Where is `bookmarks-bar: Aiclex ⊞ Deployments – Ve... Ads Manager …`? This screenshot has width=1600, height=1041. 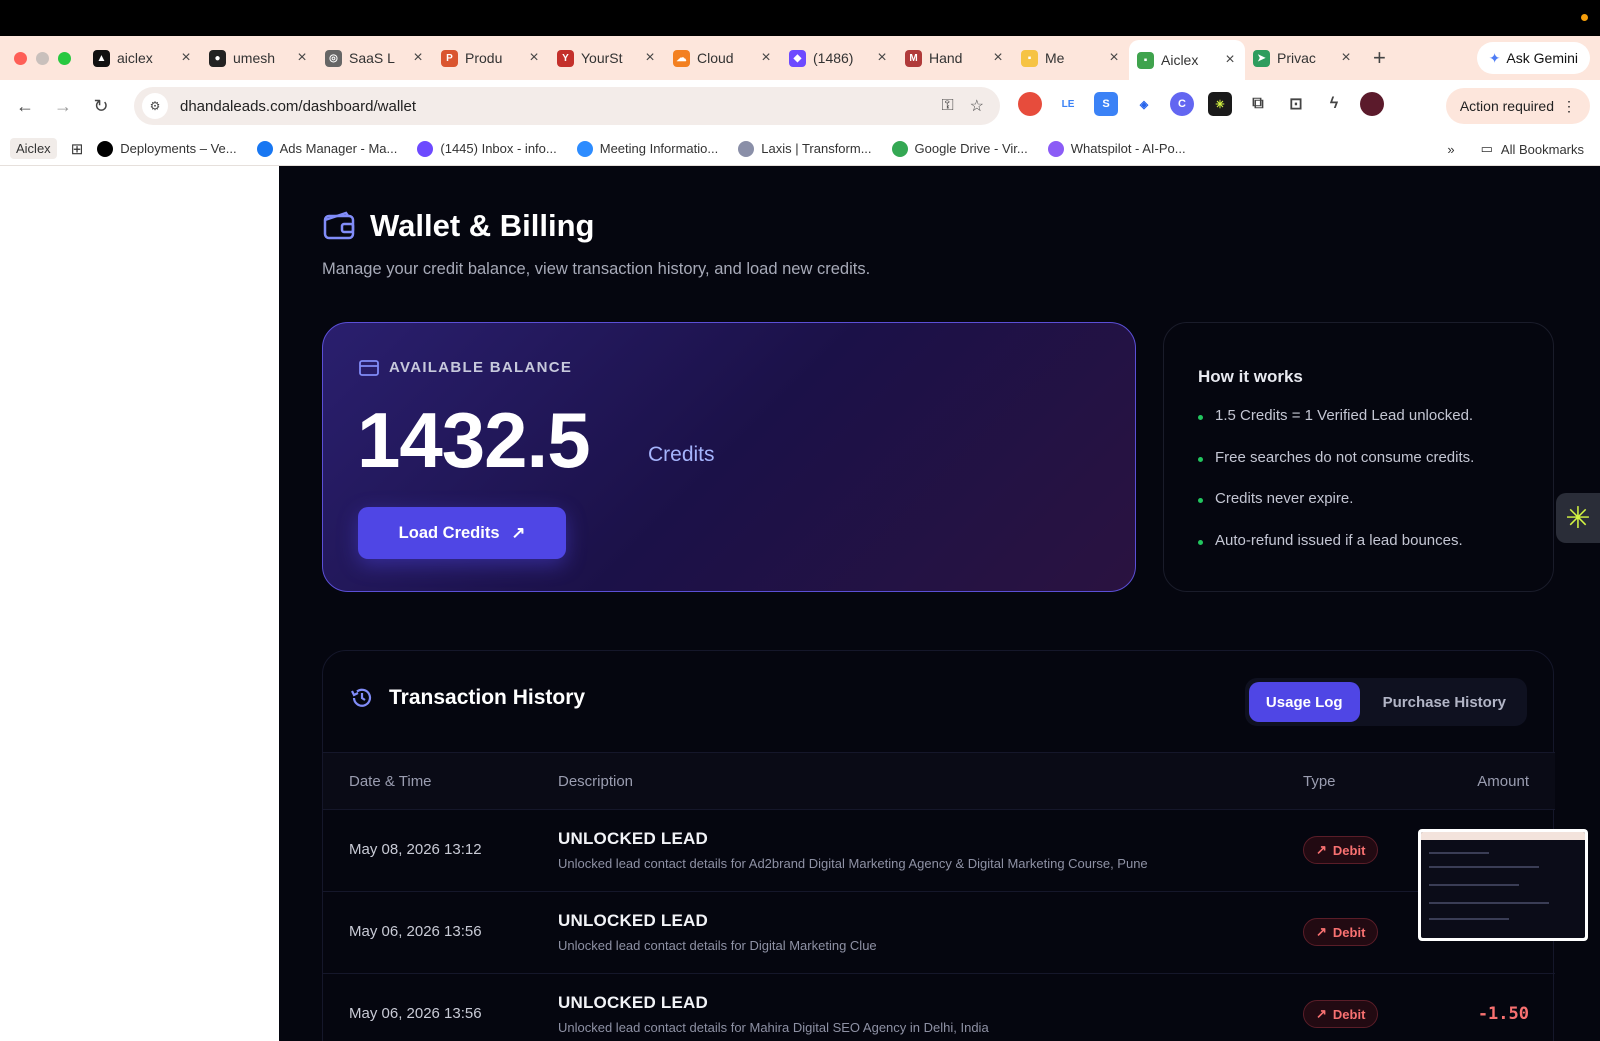 bookmarks-bar: Aiclex ⊞ Deployments – Ve... Ads Manager … is located at coordinates (800, 149).